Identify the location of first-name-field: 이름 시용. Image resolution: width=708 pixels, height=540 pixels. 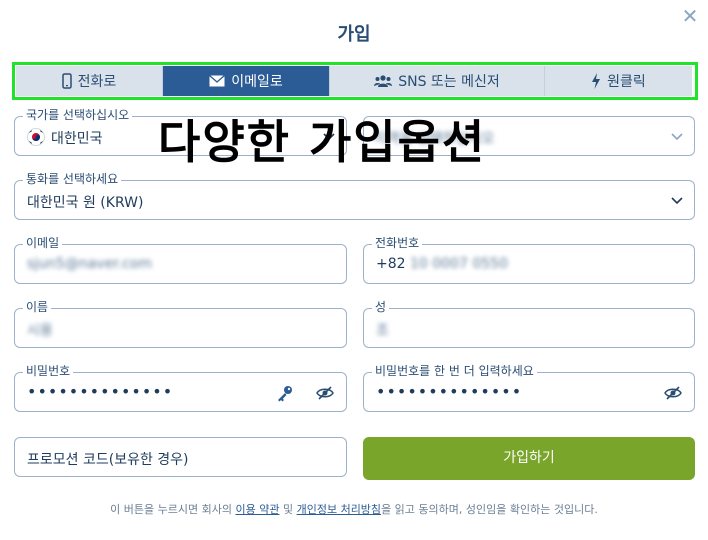
(180, 324).